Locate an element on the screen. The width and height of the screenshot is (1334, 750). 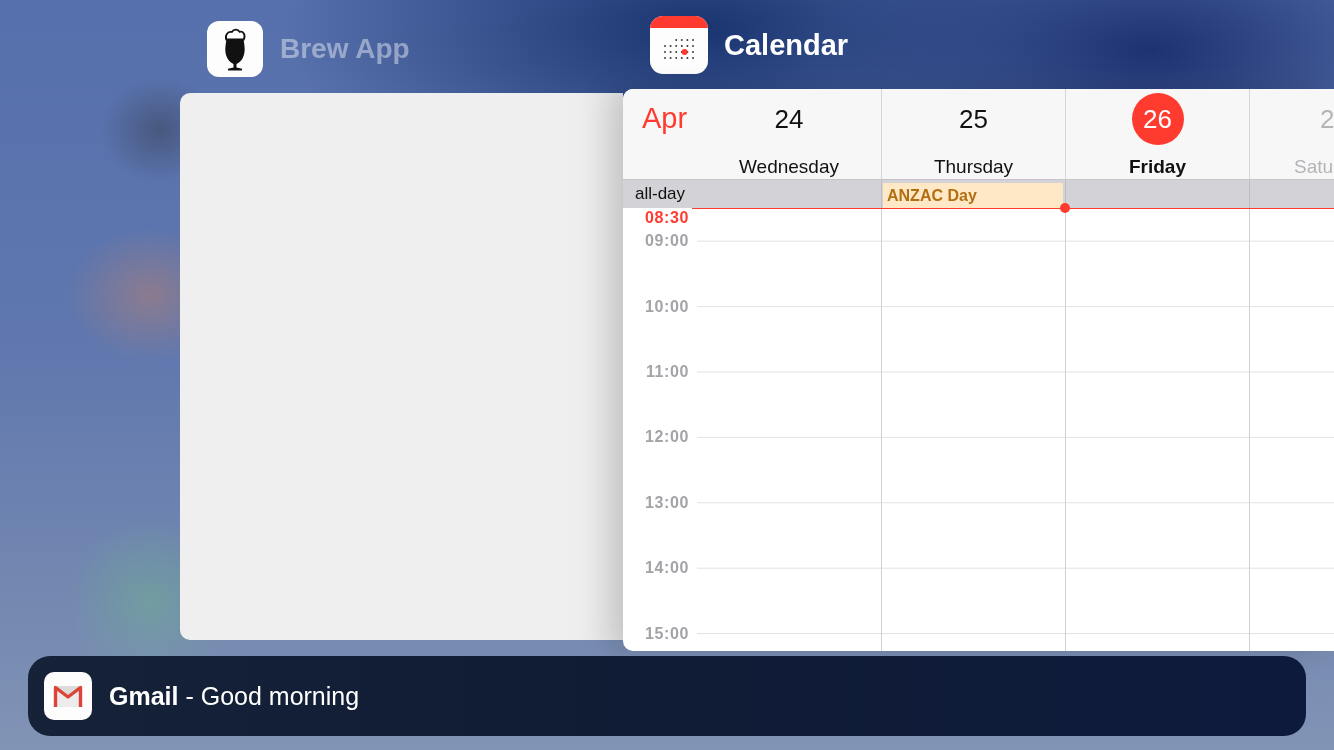
day-number: 24 is located at coordinates (789, 119).